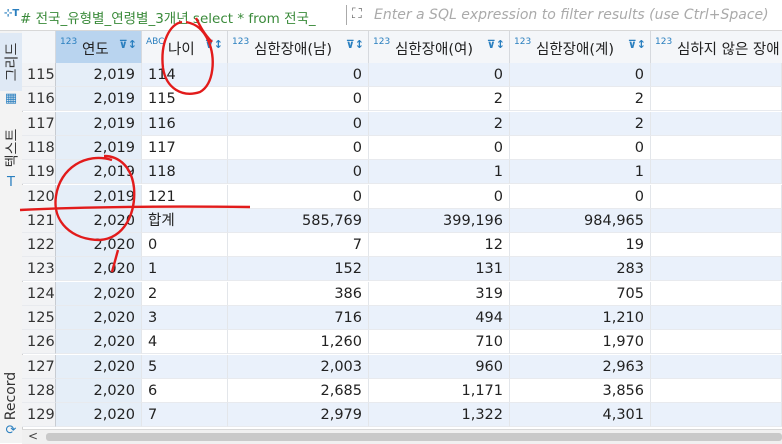 The image size is (782, 444). I want to click on table-row: 119 2,019 118 0 1 1, so click(402, 172).